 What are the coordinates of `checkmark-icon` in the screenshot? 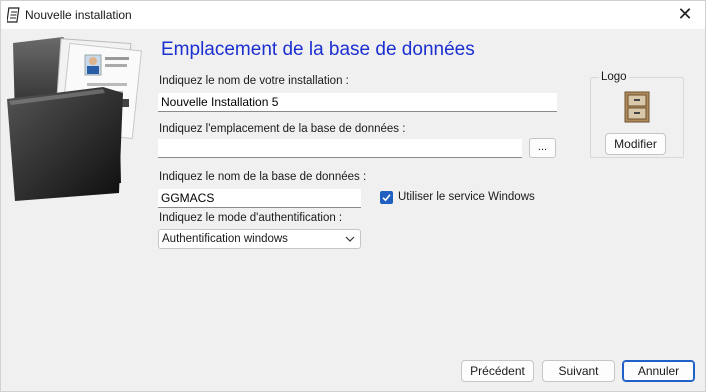 It's located at (386, 198).